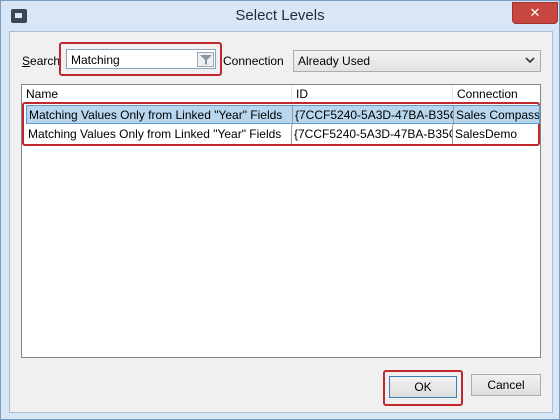  Describe the element at coordinates (496, 93) in the screenshot. I see `column-header-connection: Connection` at that location.